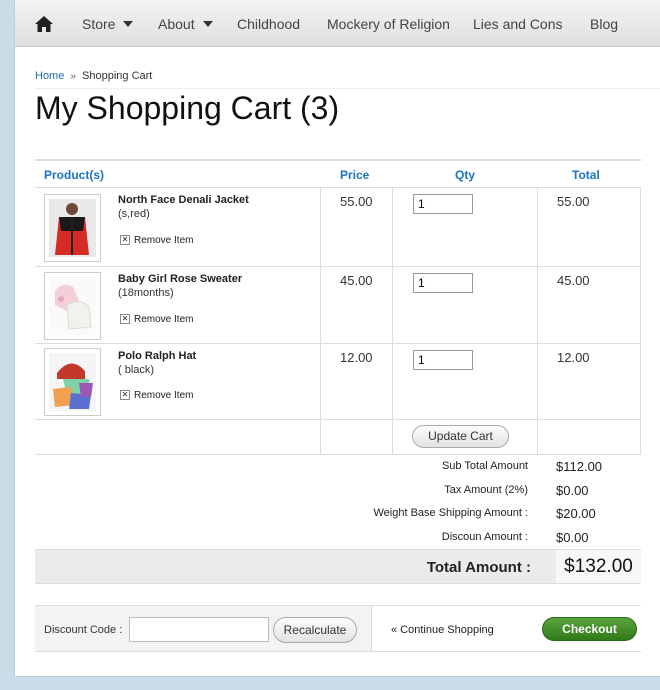 Image resolution: width=660 pixels, height=690 pixels. Describe the element at coordinates (518, 23) in the screenshot. I see `nav-lies-and-cons: Lies and Cons` at that location.